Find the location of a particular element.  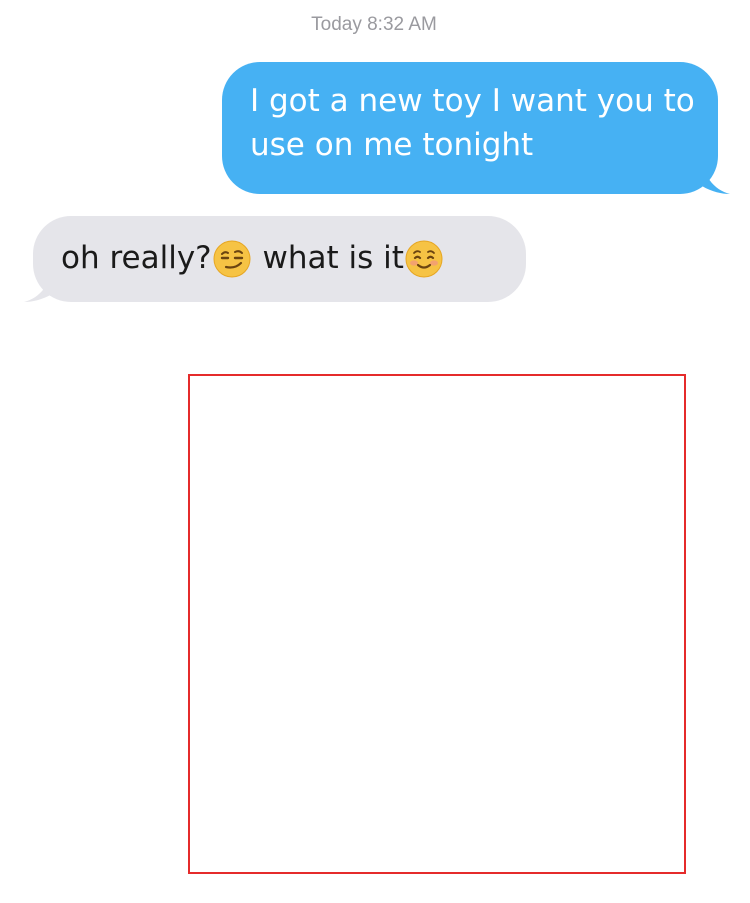

smirking-face-emoji-icon is located at coordinates (232, 259).